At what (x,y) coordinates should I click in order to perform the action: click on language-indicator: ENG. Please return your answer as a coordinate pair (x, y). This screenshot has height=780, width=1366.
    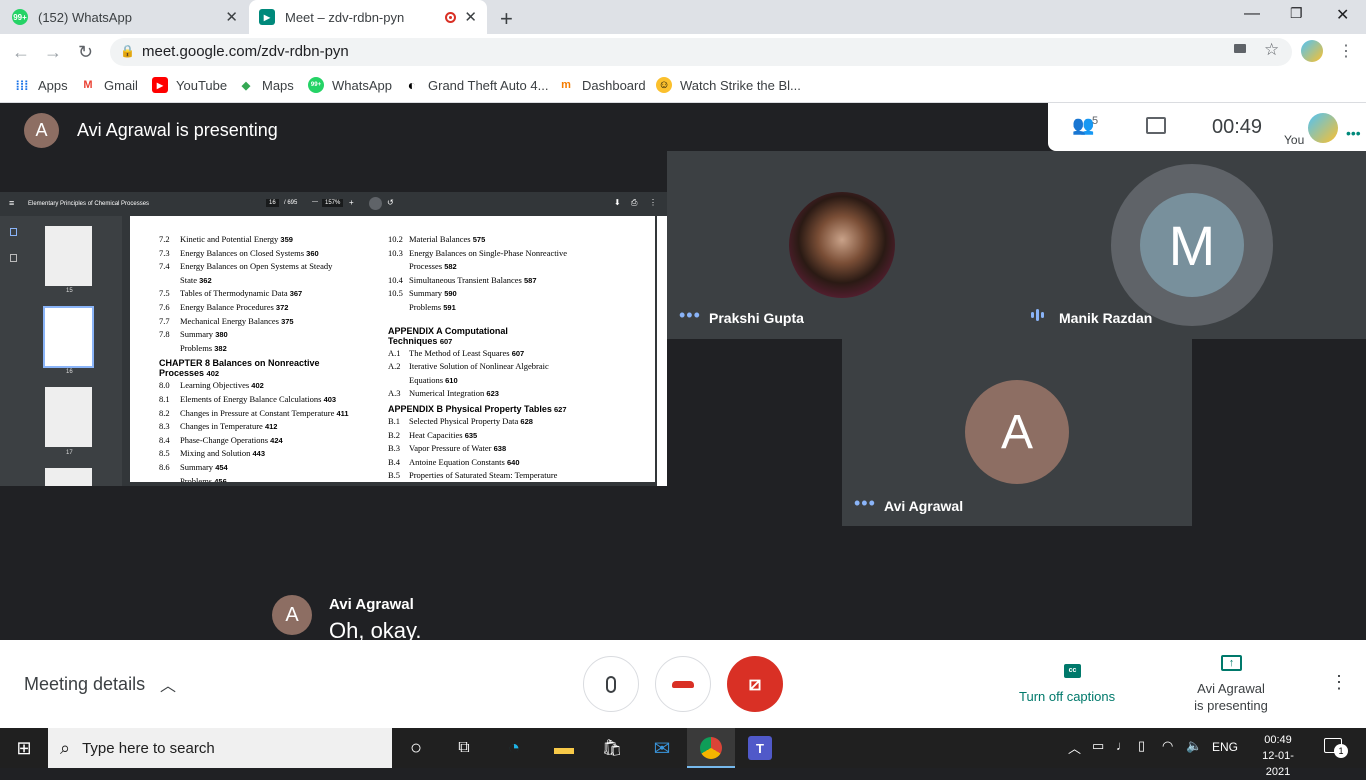
    Looking at the image, I should click on (1225, 747).